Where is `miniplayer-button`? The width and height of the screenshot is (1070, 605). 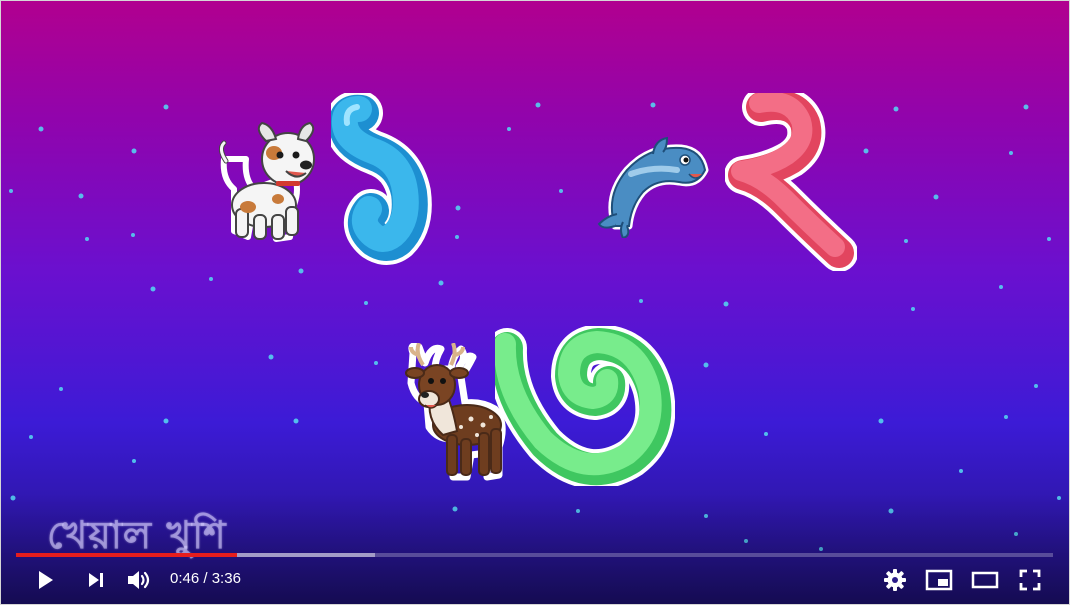
miniplayer-button is located at coordinates (939, 580).